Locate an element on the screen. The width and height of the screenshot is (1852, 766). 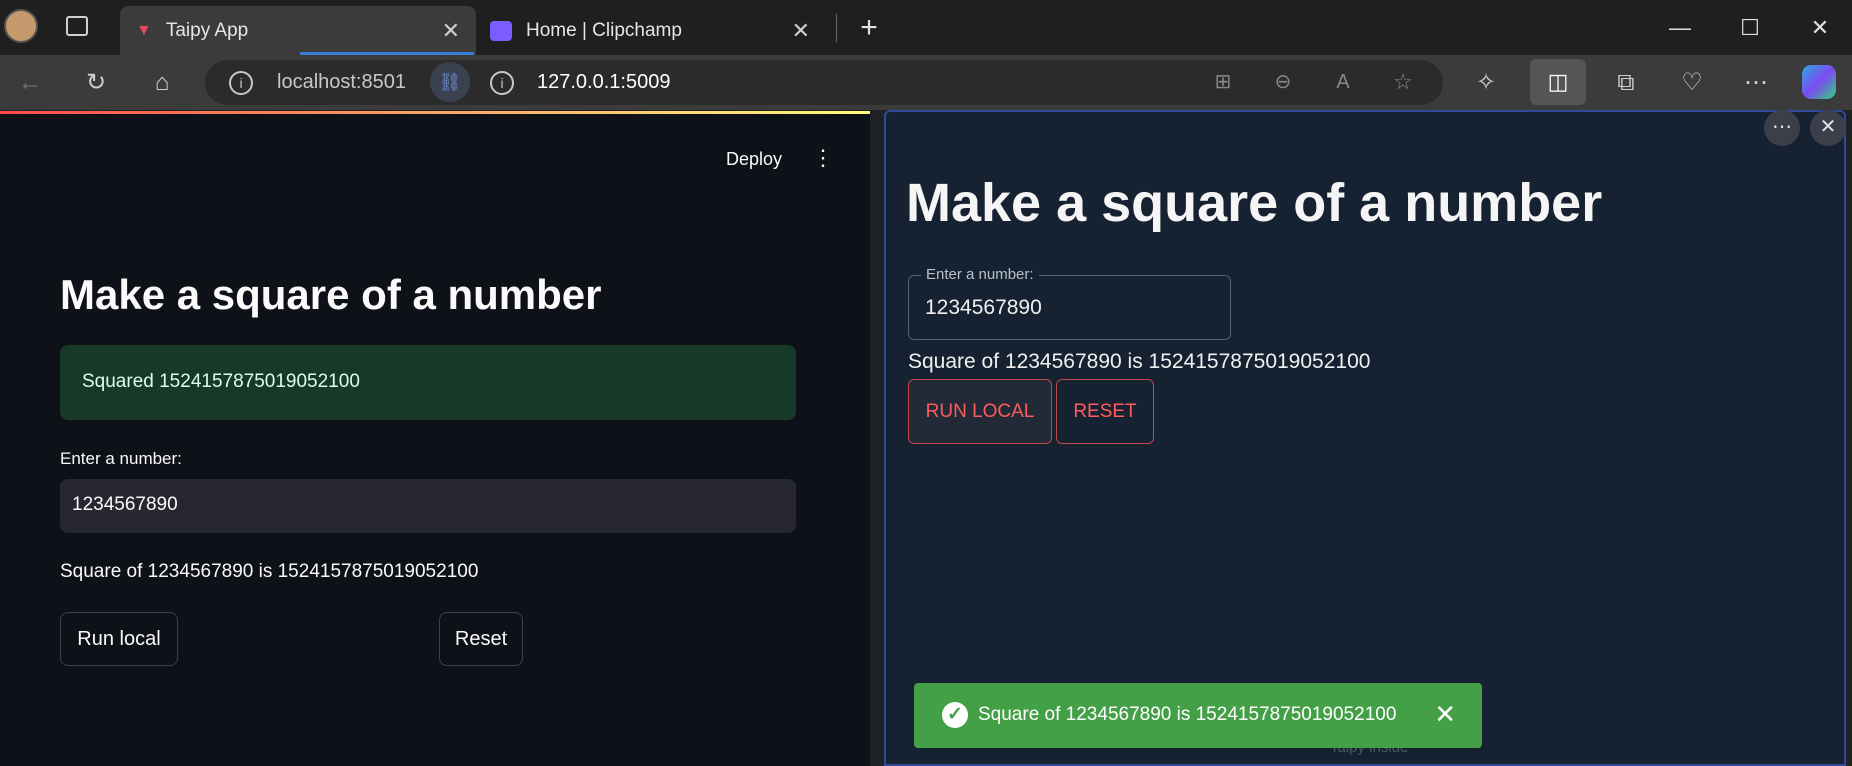
run-local-button: Run local is located at coordinates (119, 639).